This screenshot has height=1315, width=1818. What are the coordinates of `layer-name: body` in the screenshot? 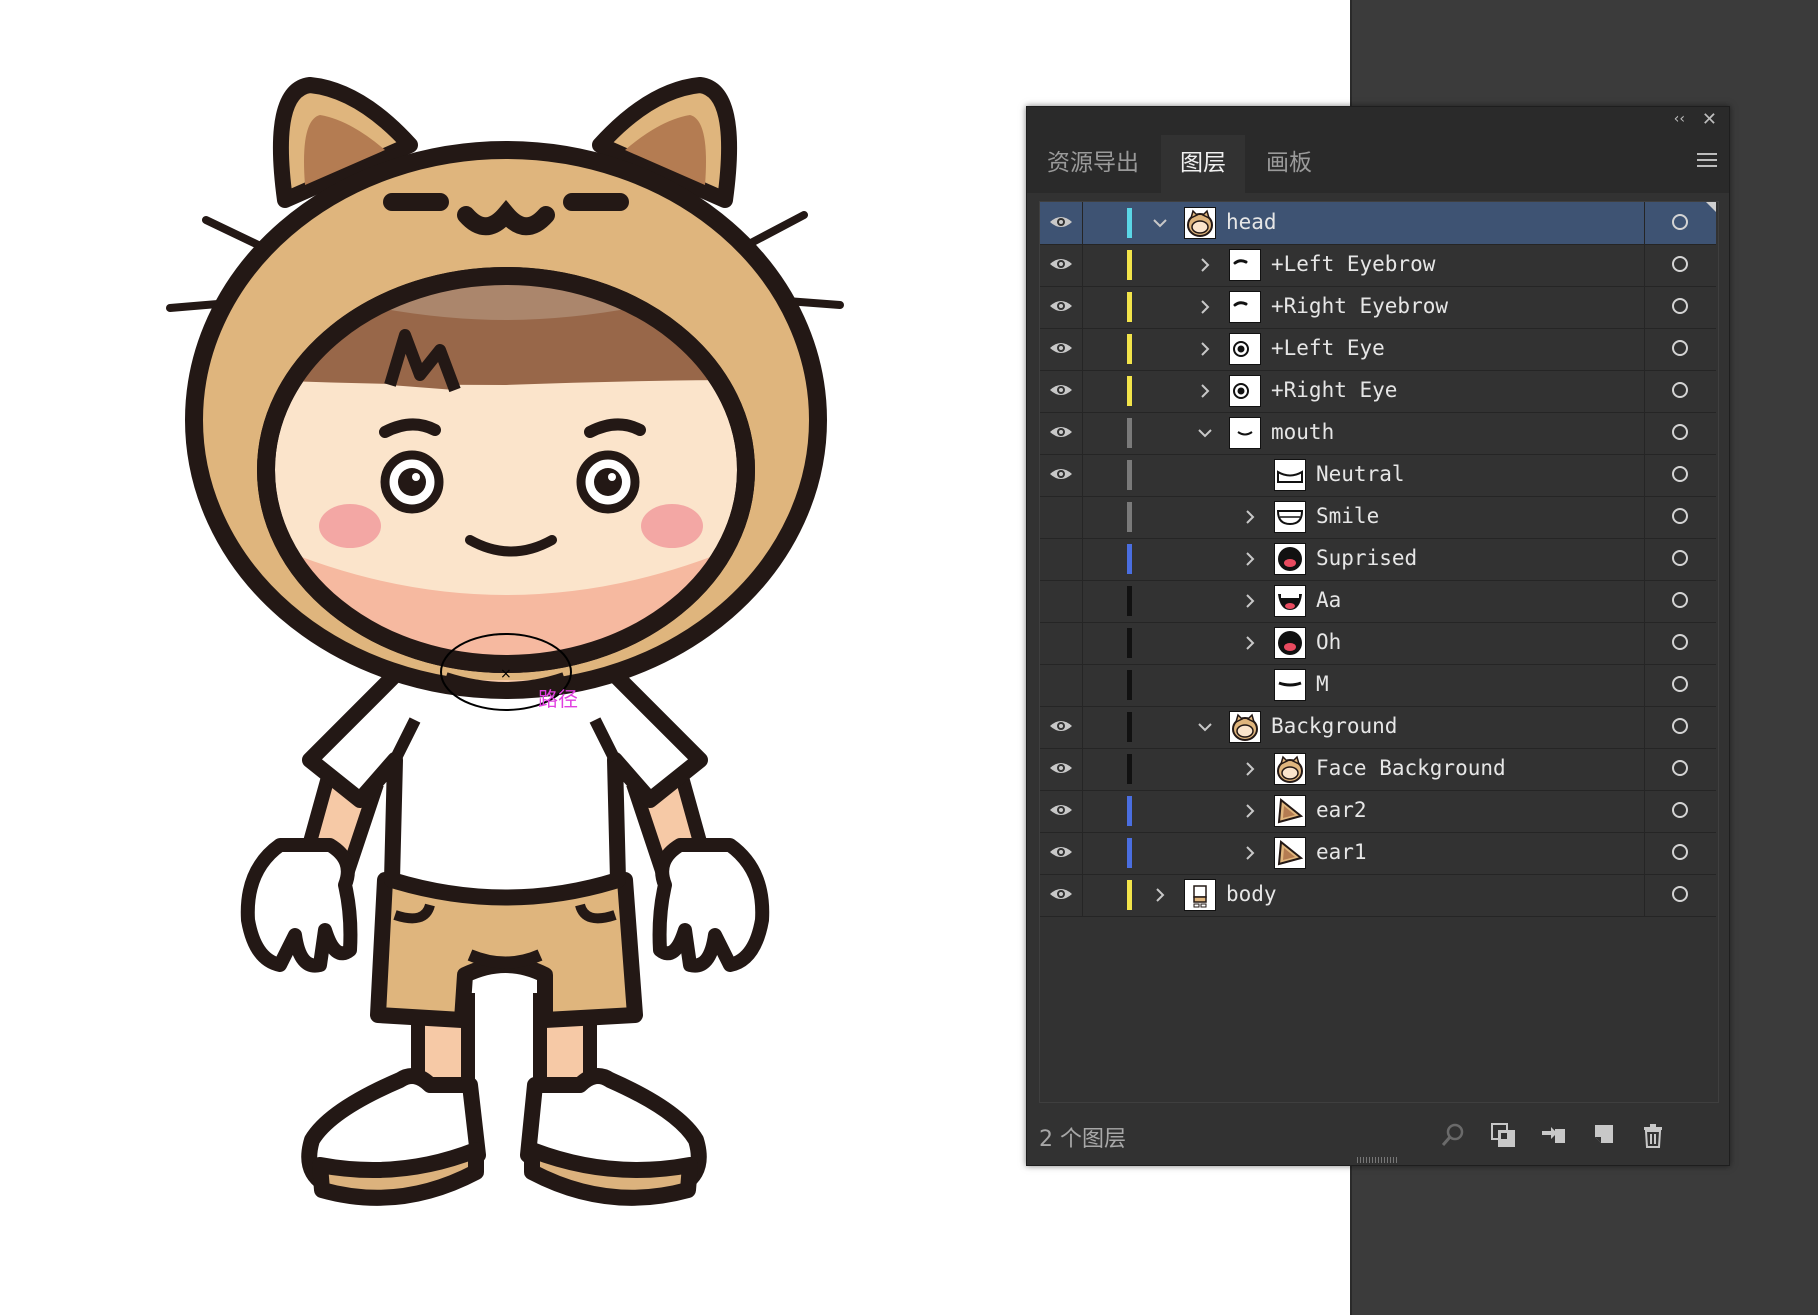 It's located at (1251, 894).